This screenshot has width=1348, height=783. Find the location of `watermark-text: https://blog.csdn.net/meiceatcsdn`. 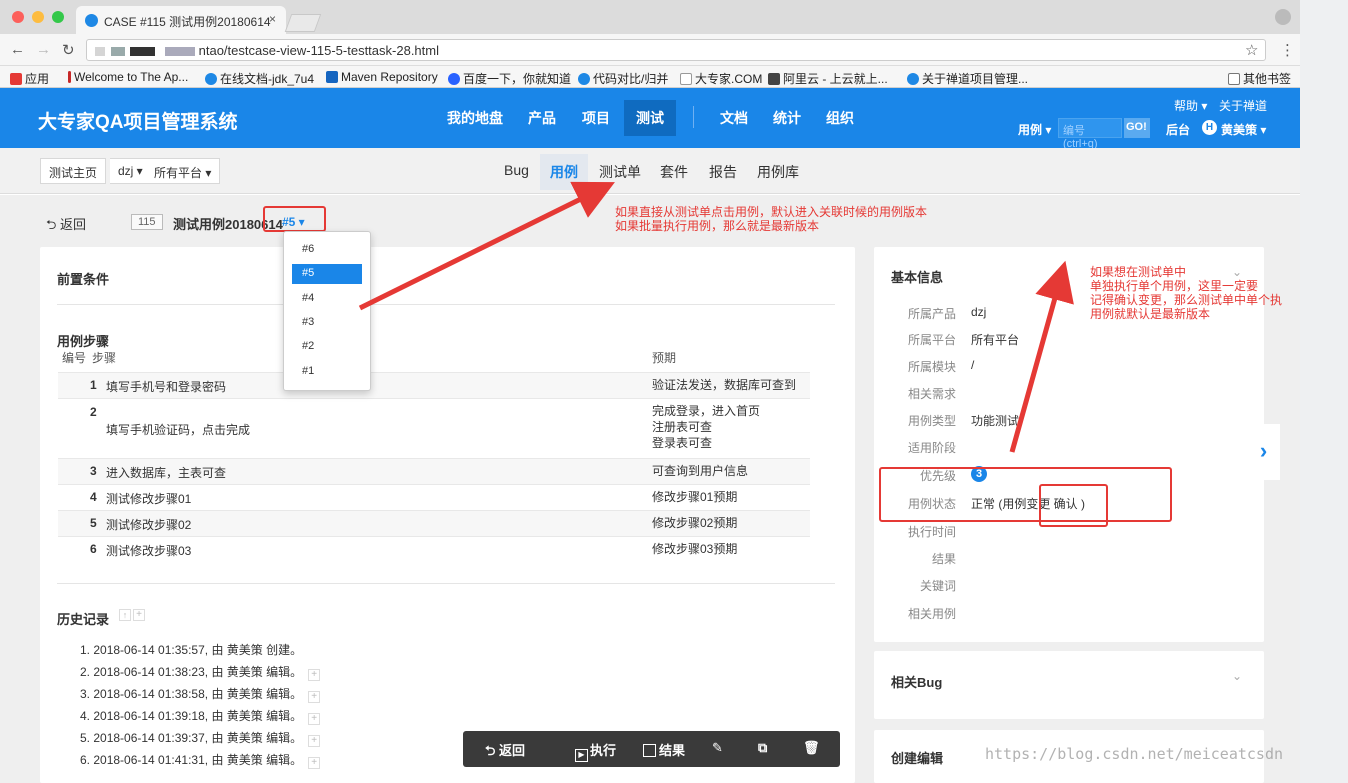

watermark-text: https://blog.csdn.net/meiceatcsdn is located at coordinates (1134, 754).